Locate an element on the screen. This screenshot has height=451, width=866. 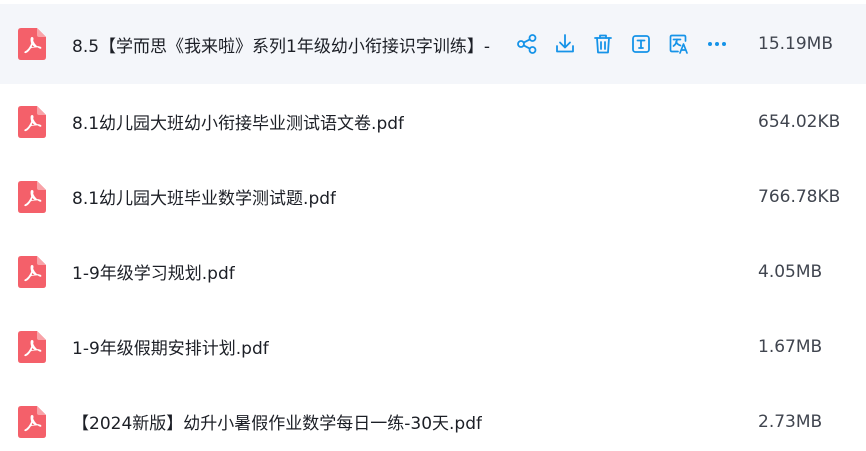
translate-icon is located at coordinates (679, 44).